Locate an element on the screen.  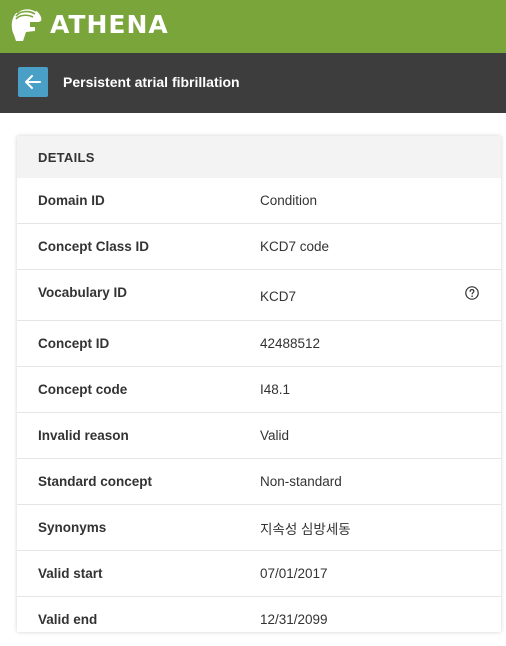
detail-value: Condition is located at coordinates (289, 200).